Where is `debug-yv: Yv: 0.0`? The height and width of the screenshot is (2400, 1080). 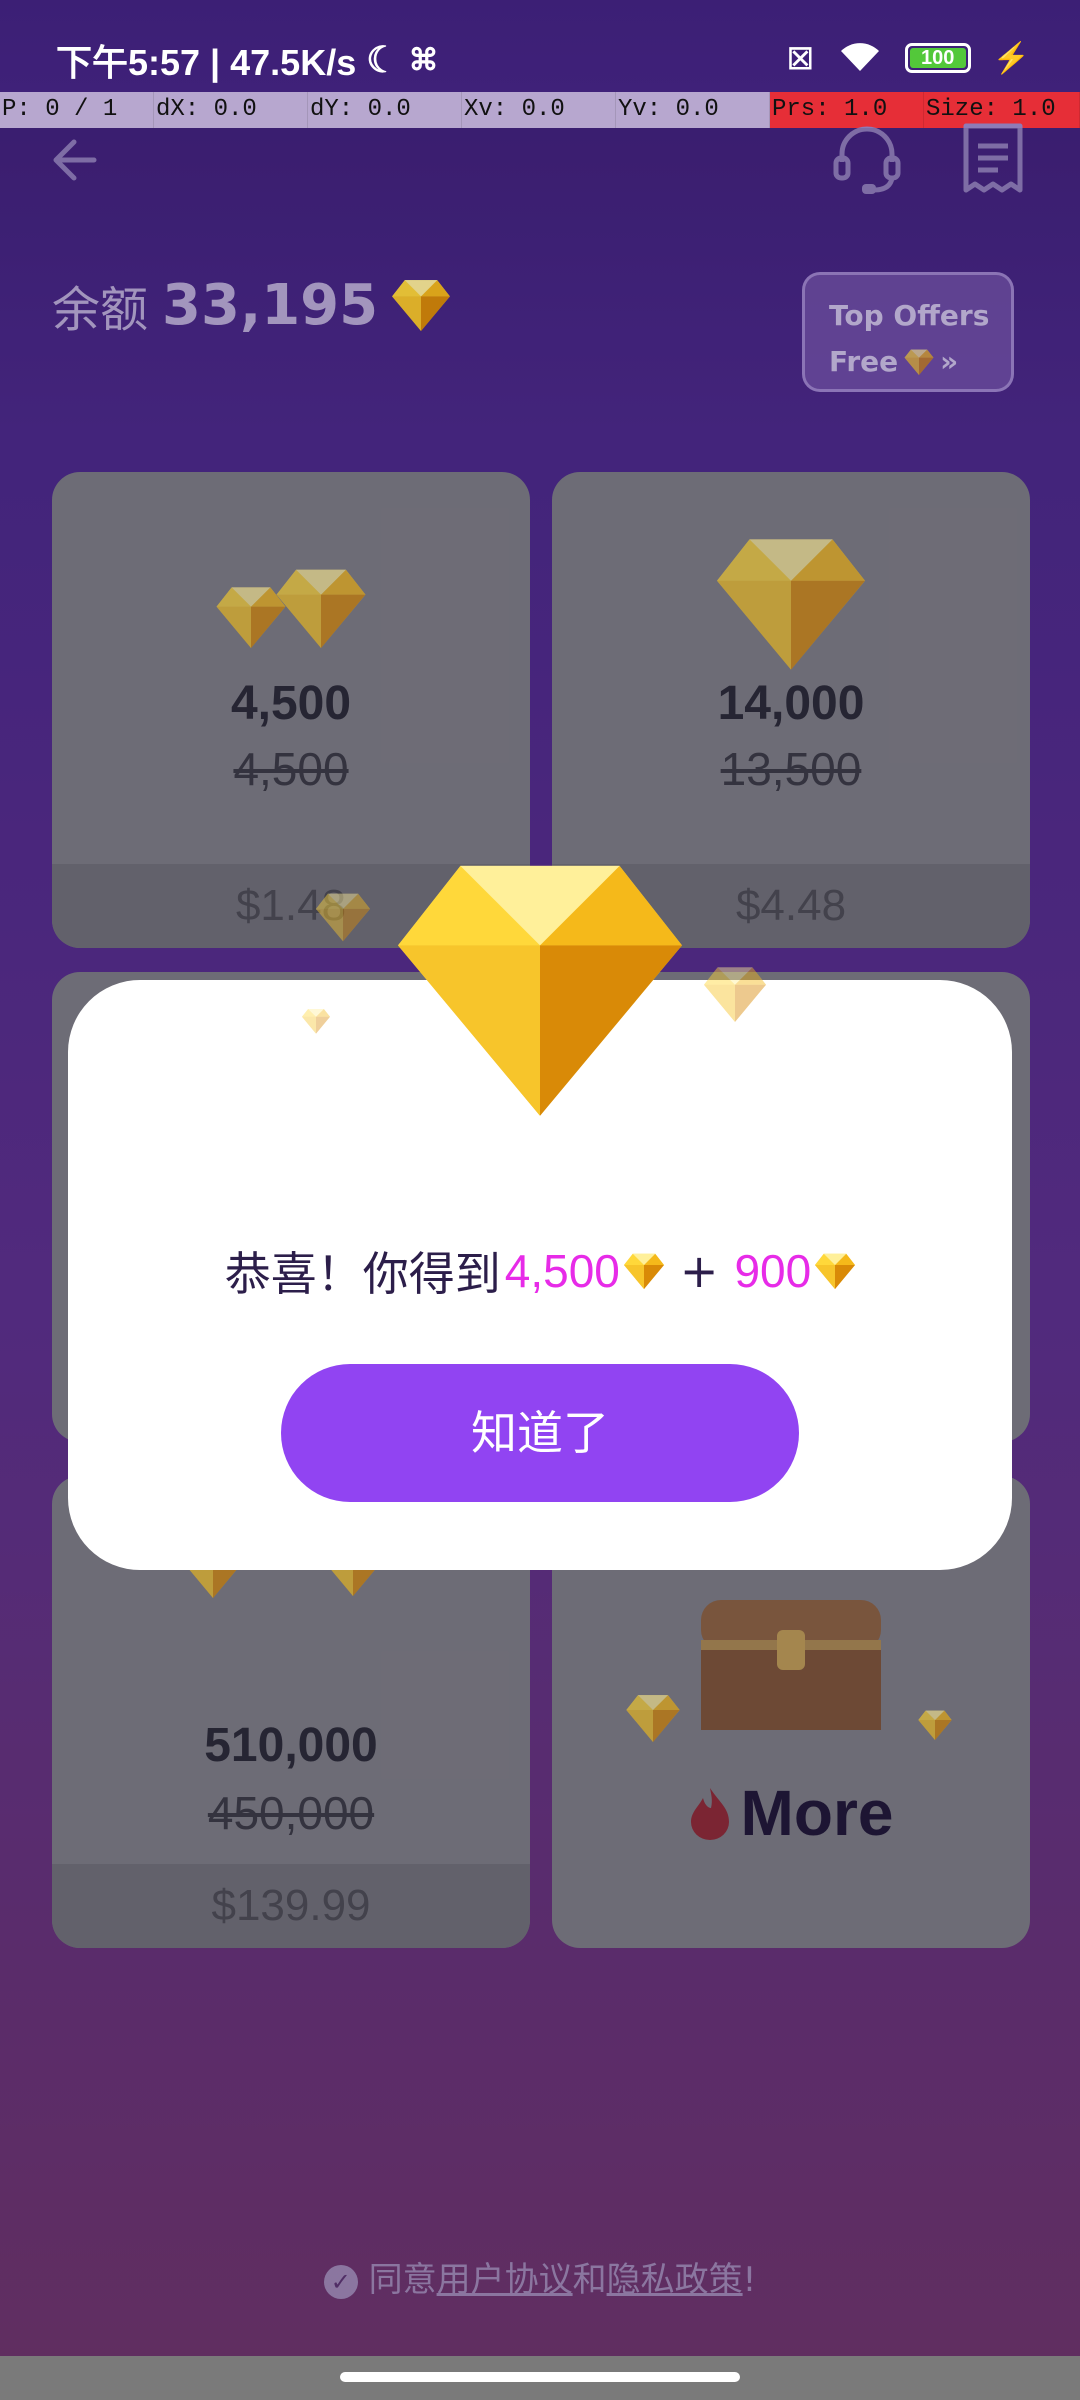 debug-yv: Yv: 0.0 is located at coordinates (693, 110).